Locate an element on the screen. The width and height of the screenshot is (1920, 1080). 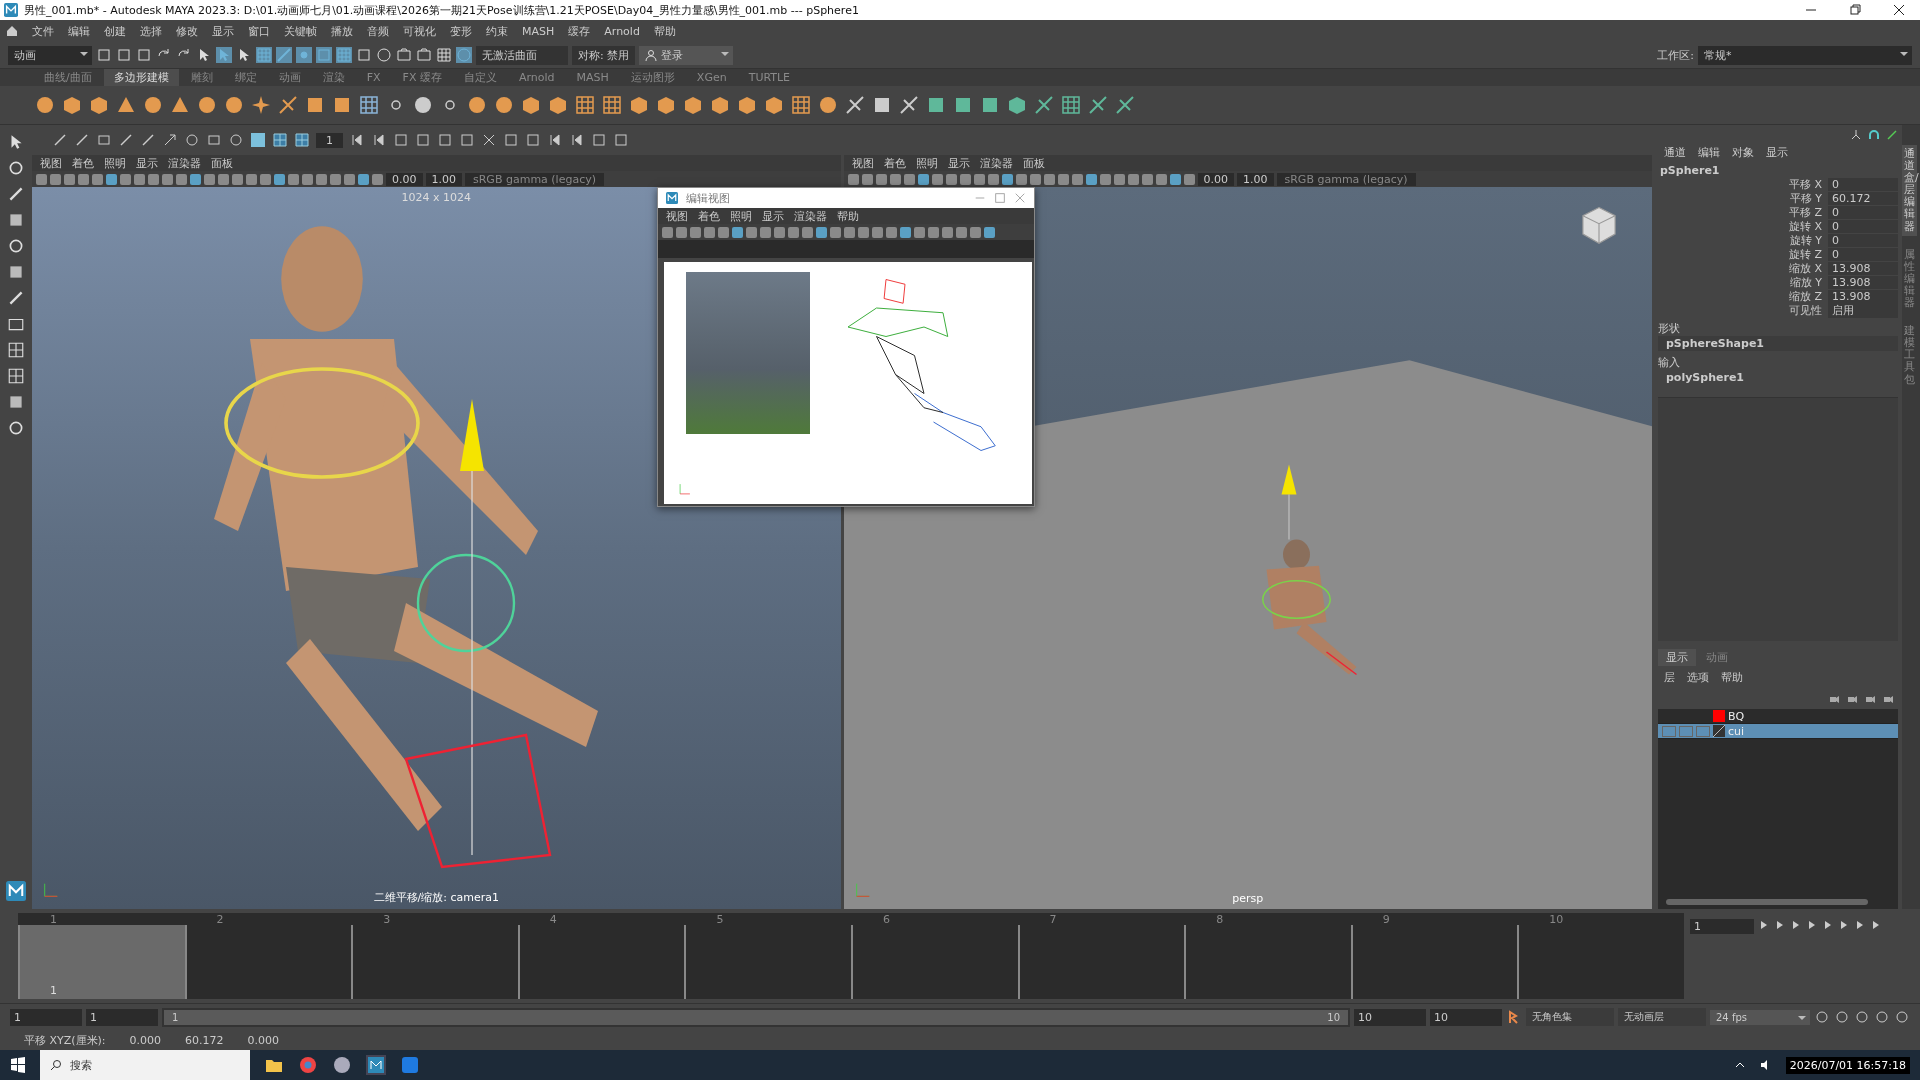
channel-box-menu-item: 通道 is located at coordinates (1675, 152).